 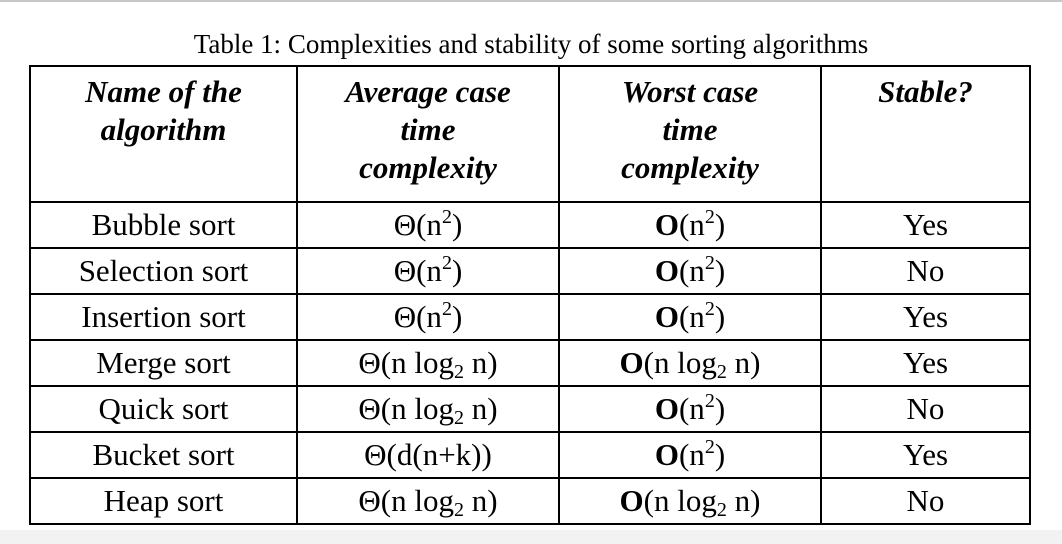 I want to click on table-row: Selection sort Θ(n2) O(n2) No, so click(x=530, y=271).